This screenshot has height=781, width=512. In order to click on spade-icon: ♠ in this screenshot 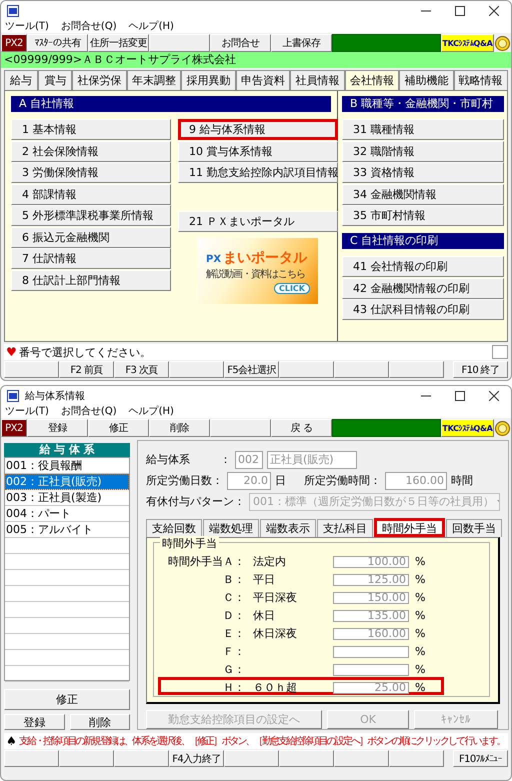, I will do `click(11, 741)`.